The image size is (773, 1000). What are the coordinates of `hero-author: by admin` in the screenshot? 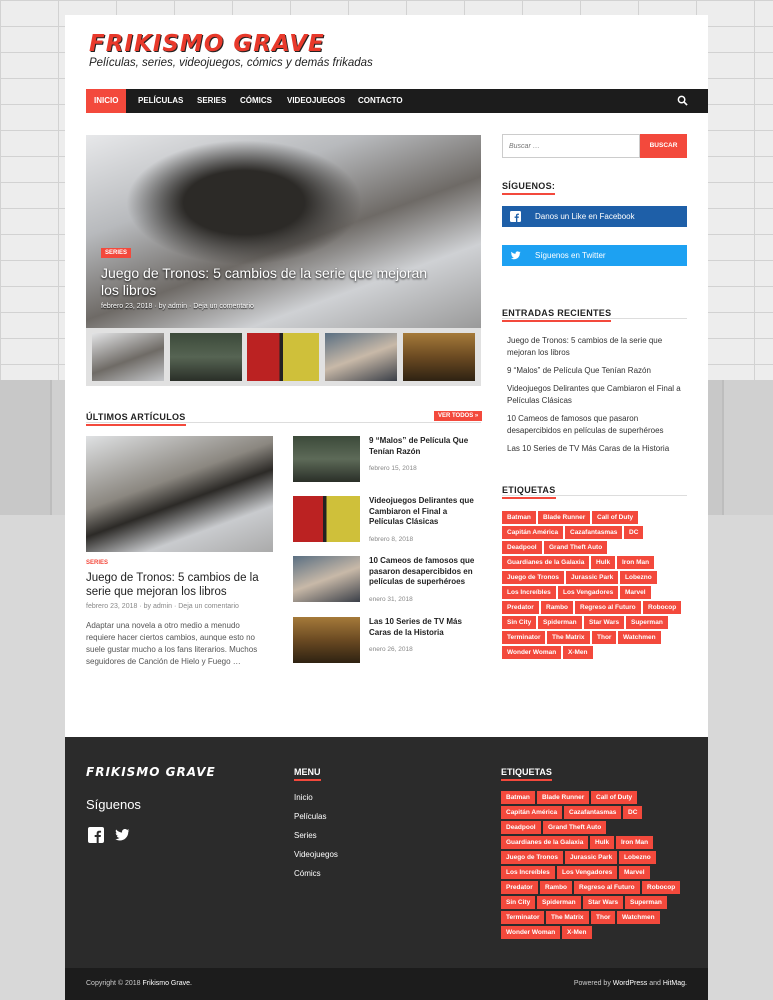 It's located at (173, 306).